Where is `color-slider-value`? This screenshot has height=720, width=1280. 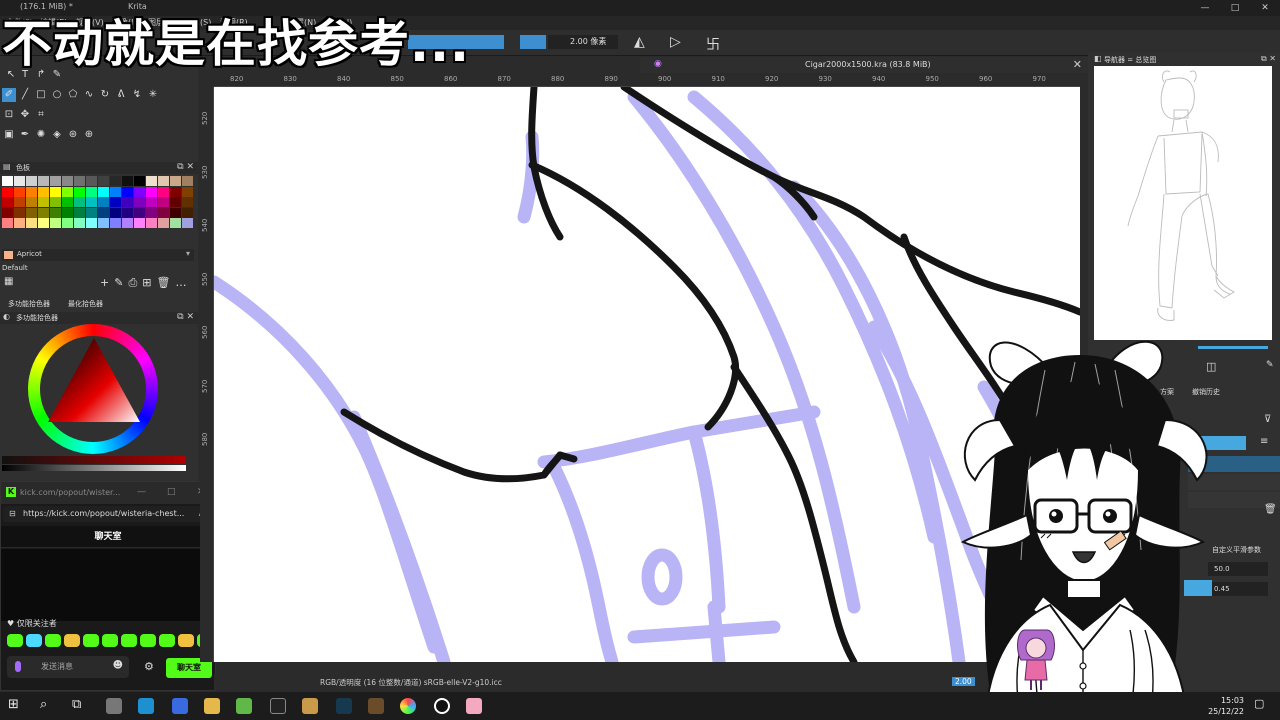
color-slider-value is located at coordinates (94, 468).